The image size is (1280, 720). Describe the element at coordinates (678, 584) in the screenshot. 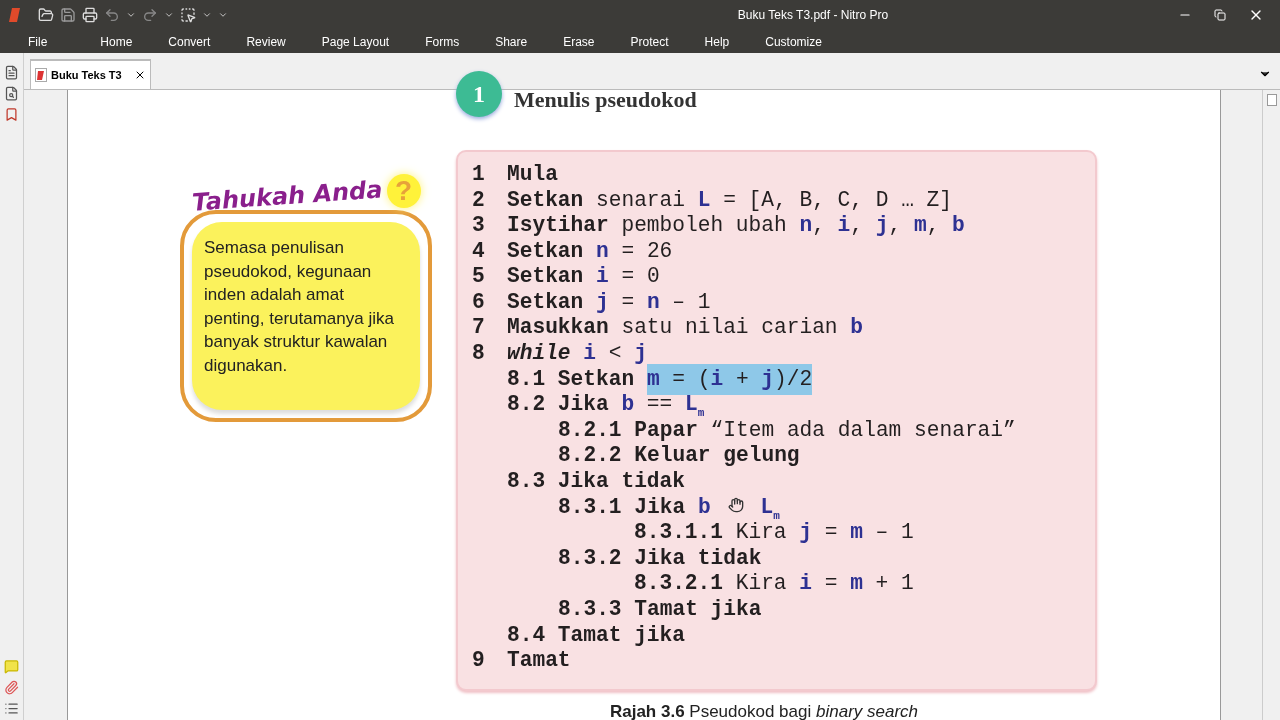

I see `code-keyword: 8.3.2.1` at that location.